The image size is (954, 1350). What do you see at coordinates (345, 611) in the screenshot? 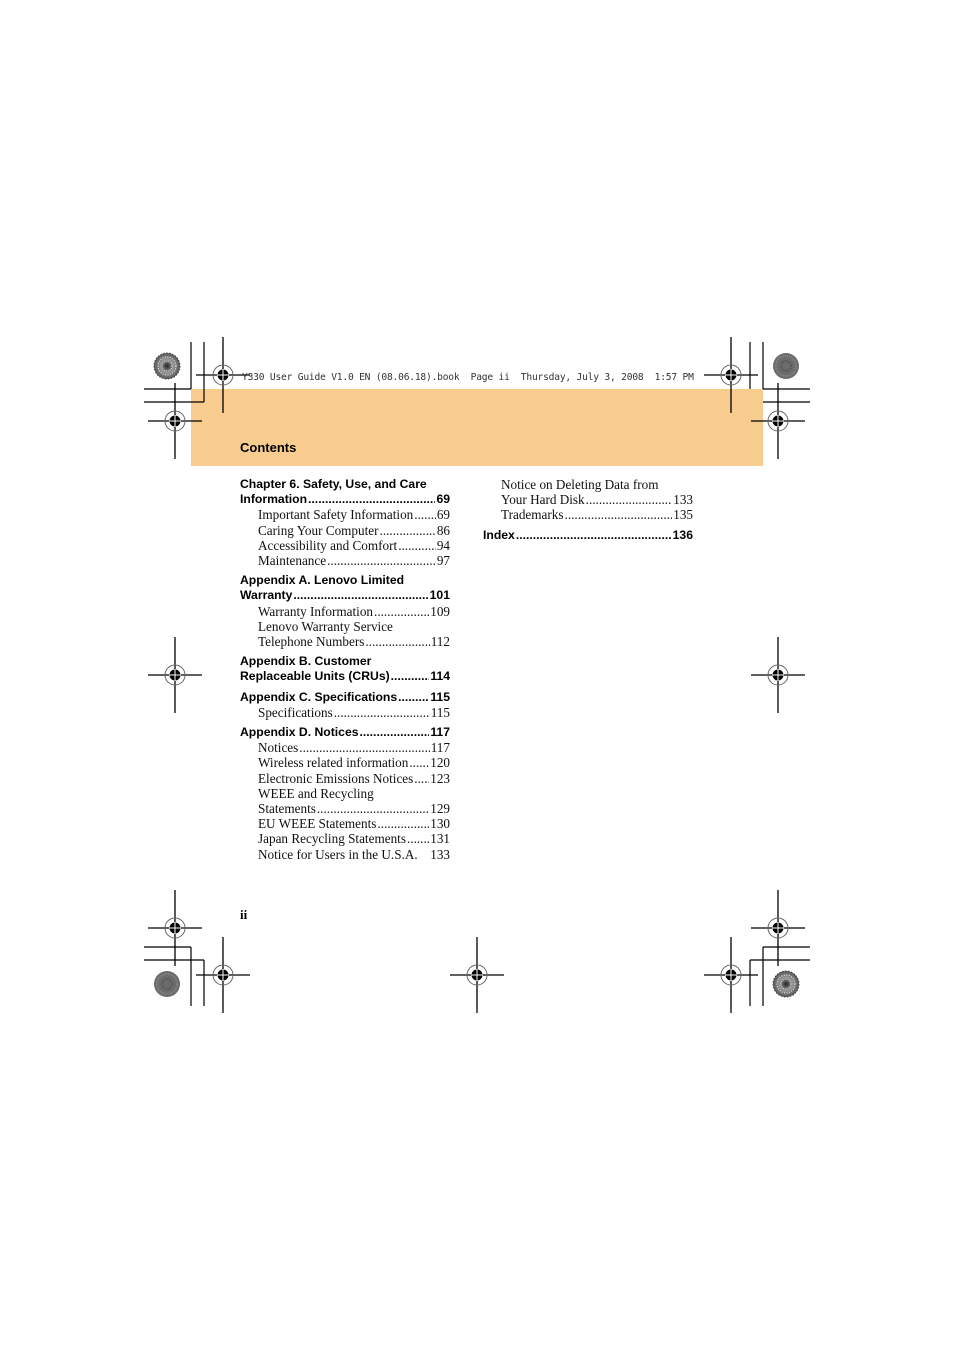
I see `toc-item: Warranty Information109` at bounding box center [345, 611].